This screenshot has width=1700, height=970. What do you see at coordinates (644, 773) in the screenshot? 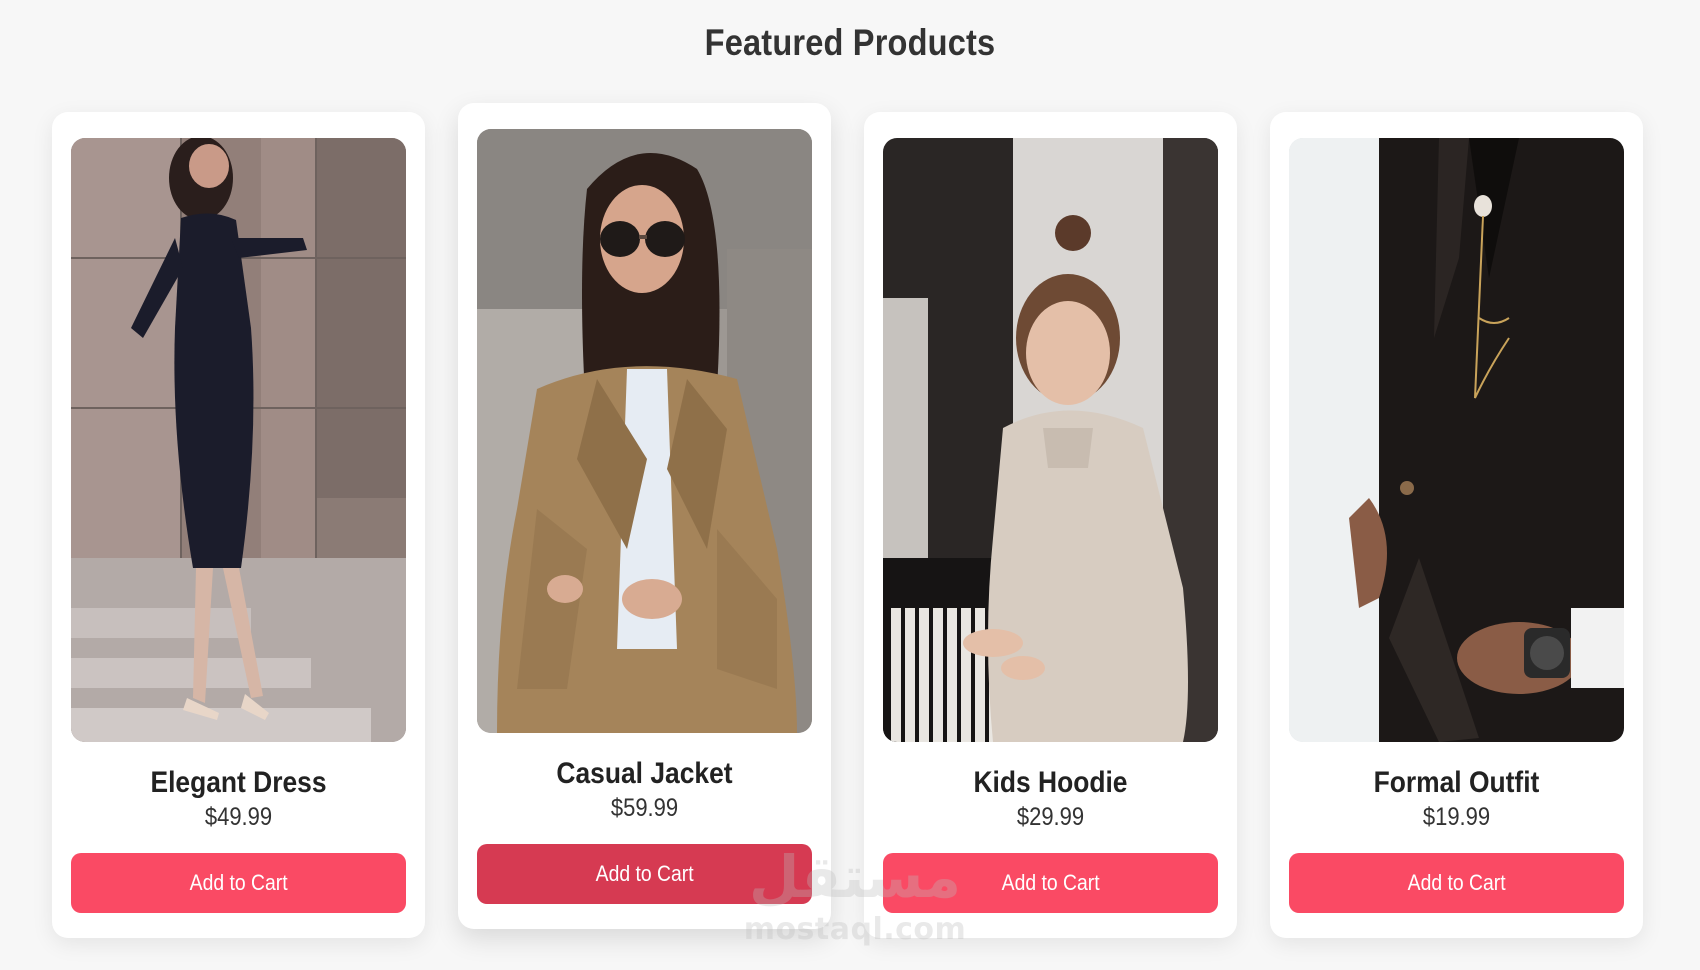
I see `product-name: Casual Jacket` at bounding box center [644, 773].